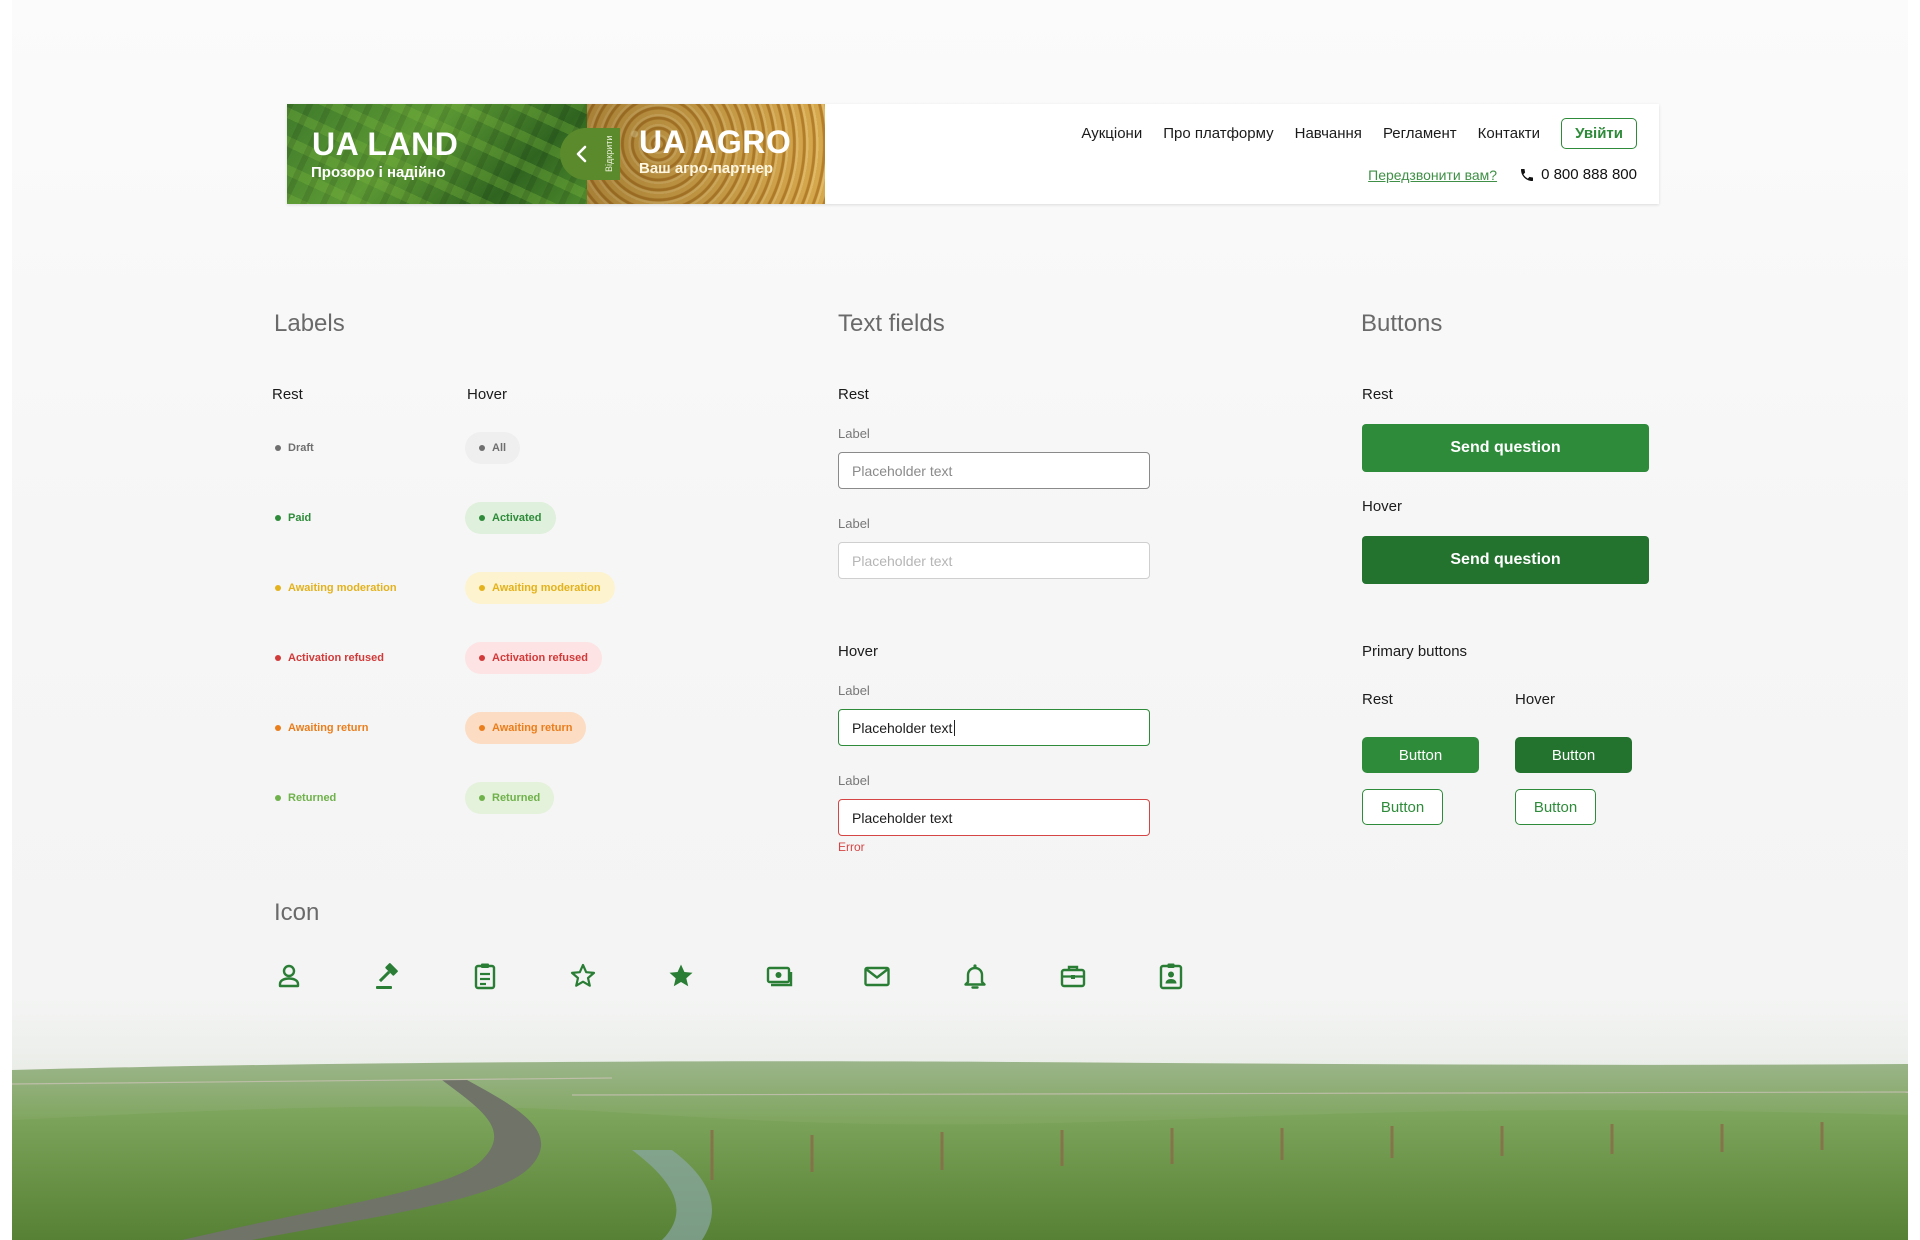  What do you see at coordinates (378, 172) in the screenshot?
I see `land-brand-subtitle: Прозоро і надійно` at bounding box center [378, 172].